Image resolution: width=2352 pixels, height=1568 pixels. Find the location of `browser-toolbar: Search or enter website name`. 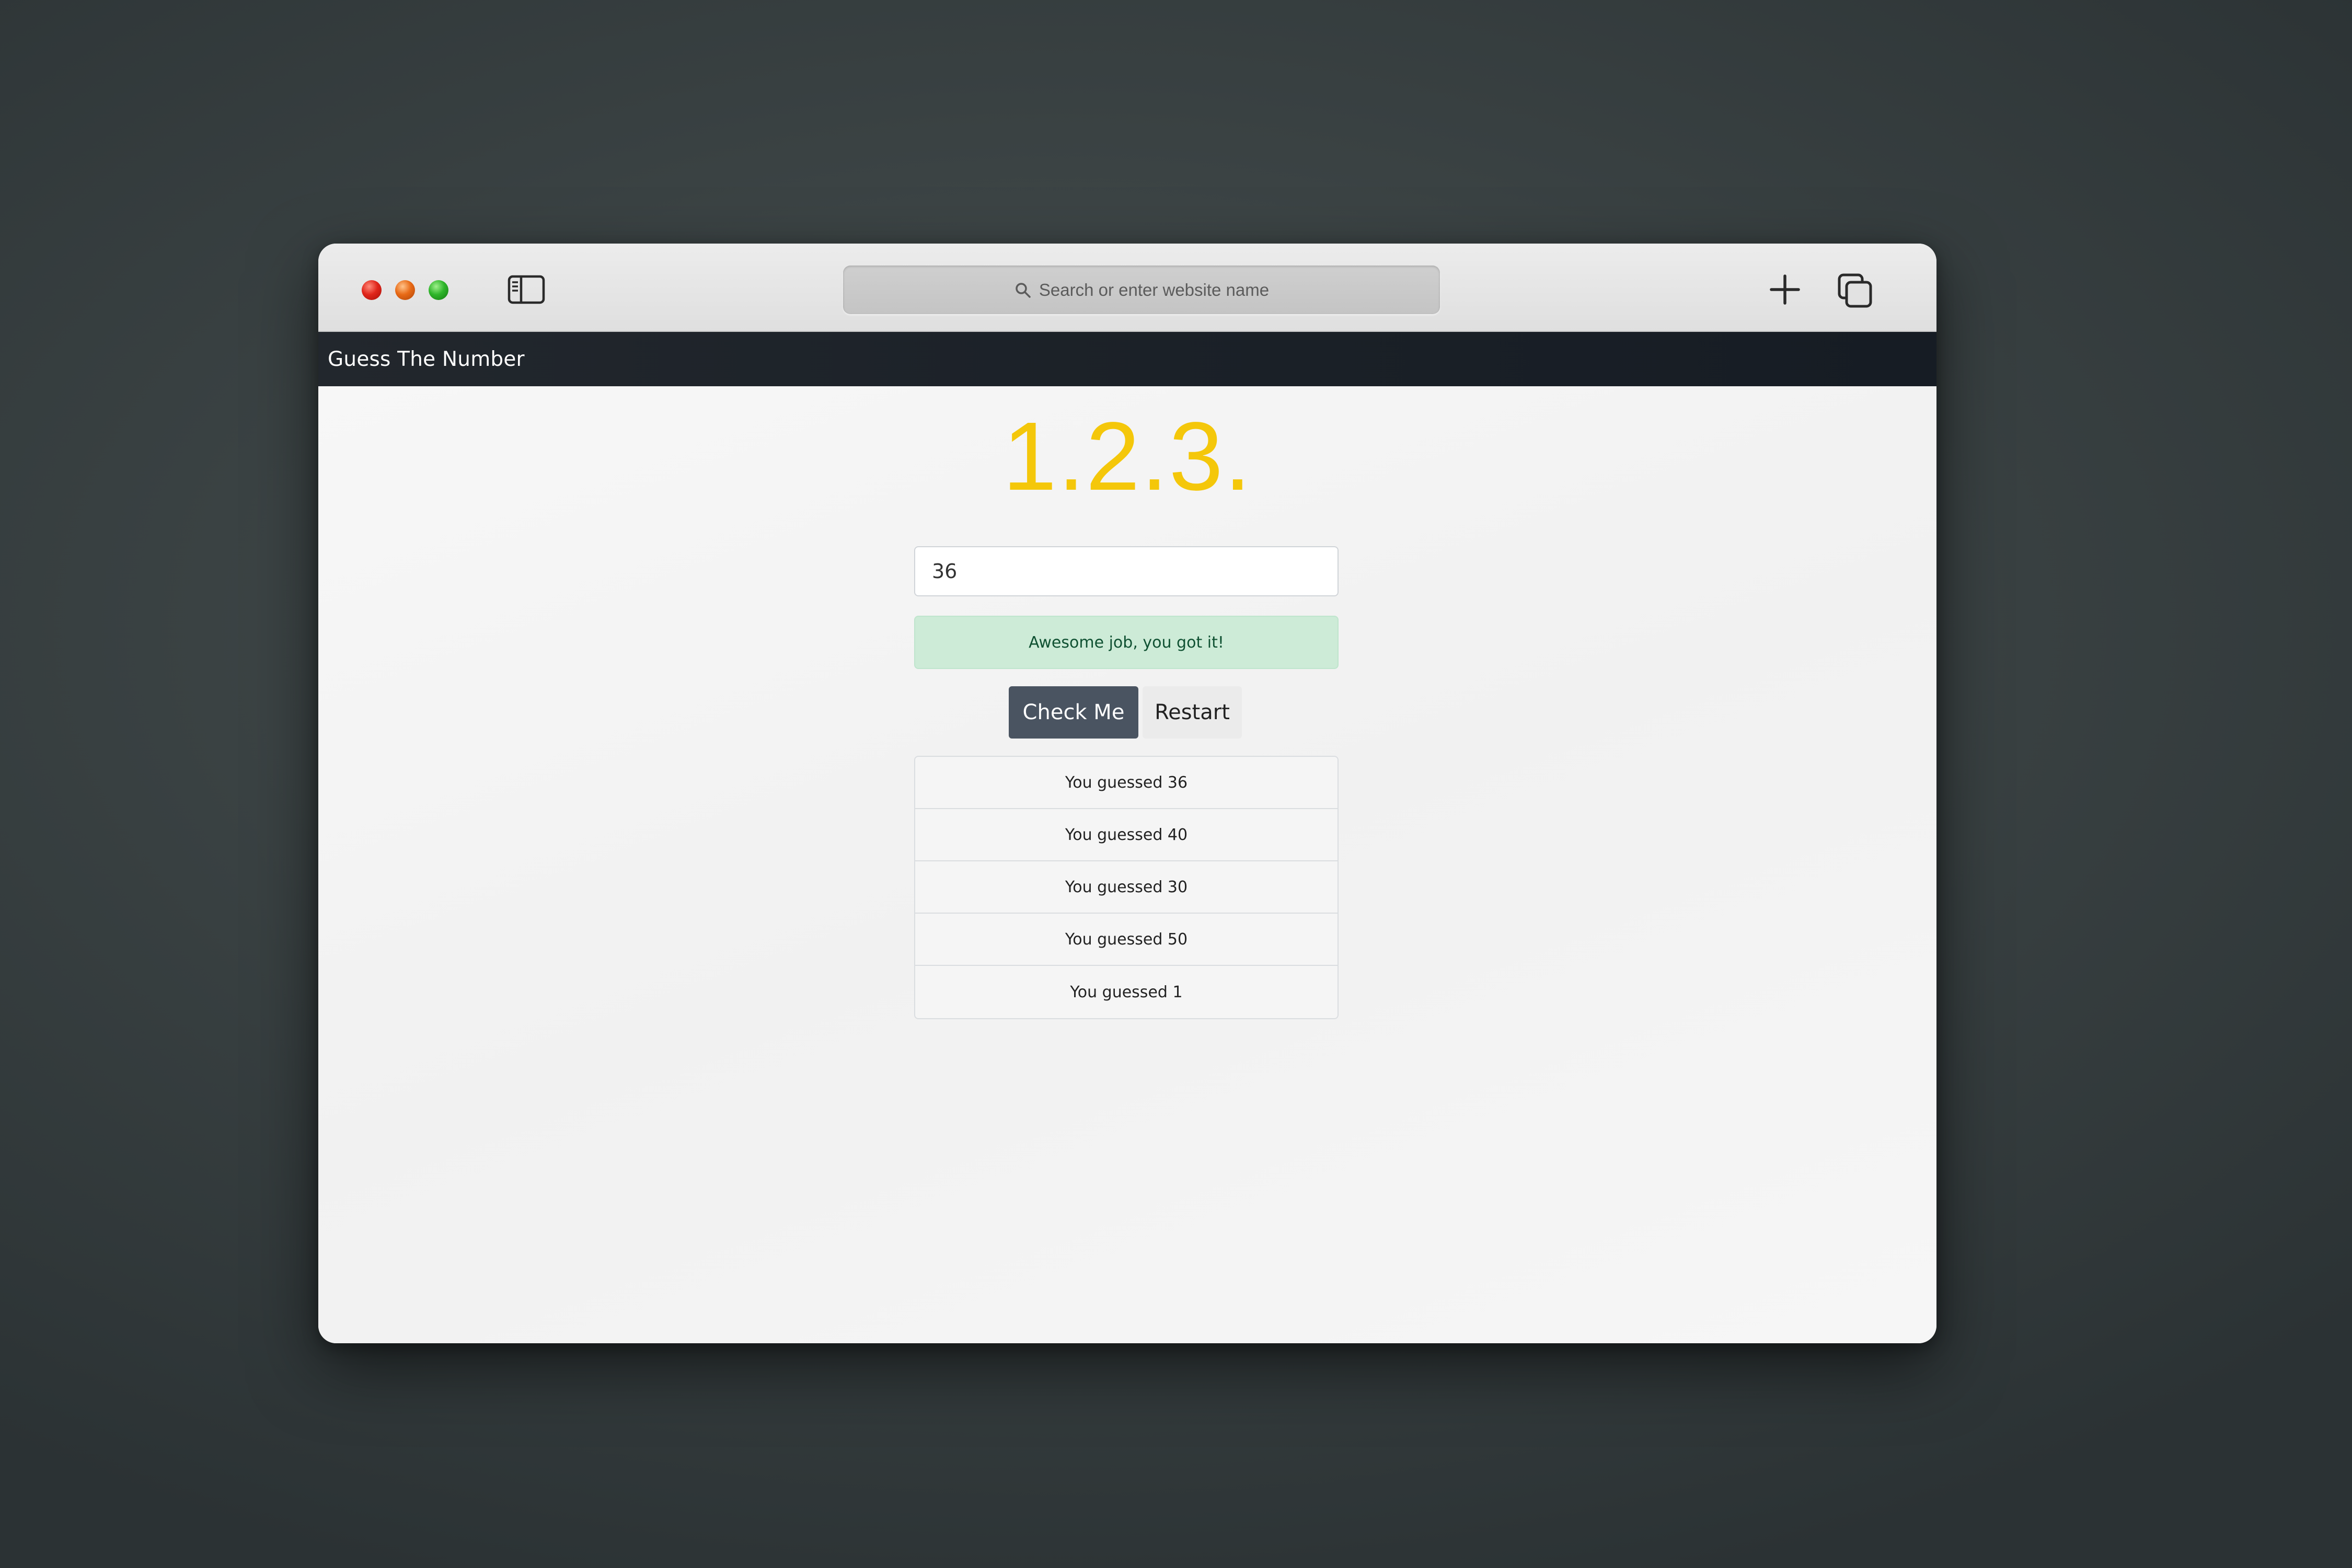

browser-toolbar: Search or enter website name is located at coordinates (1127, 288).